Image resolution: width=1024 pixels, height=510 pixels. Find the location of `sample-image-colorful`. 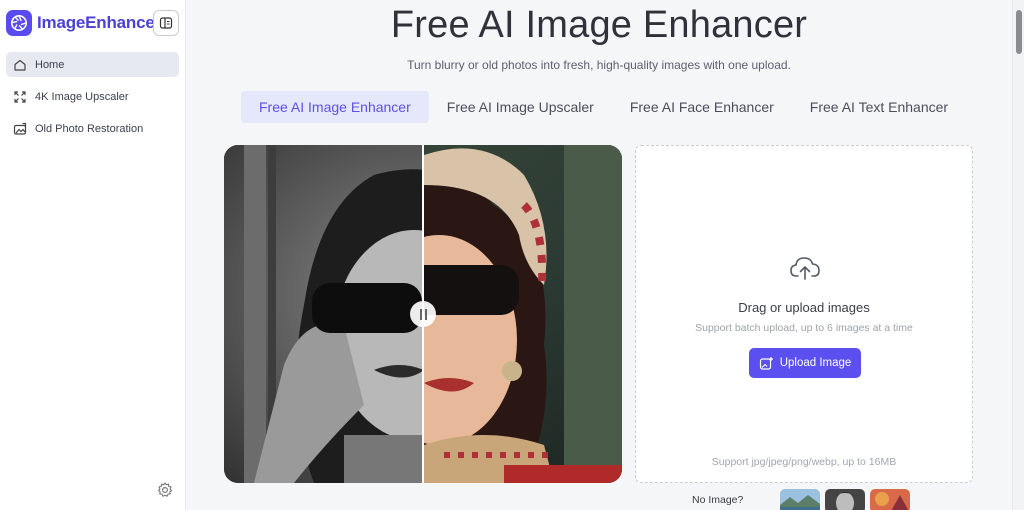

sample-image-colorful is located at coordinates (890, 499).